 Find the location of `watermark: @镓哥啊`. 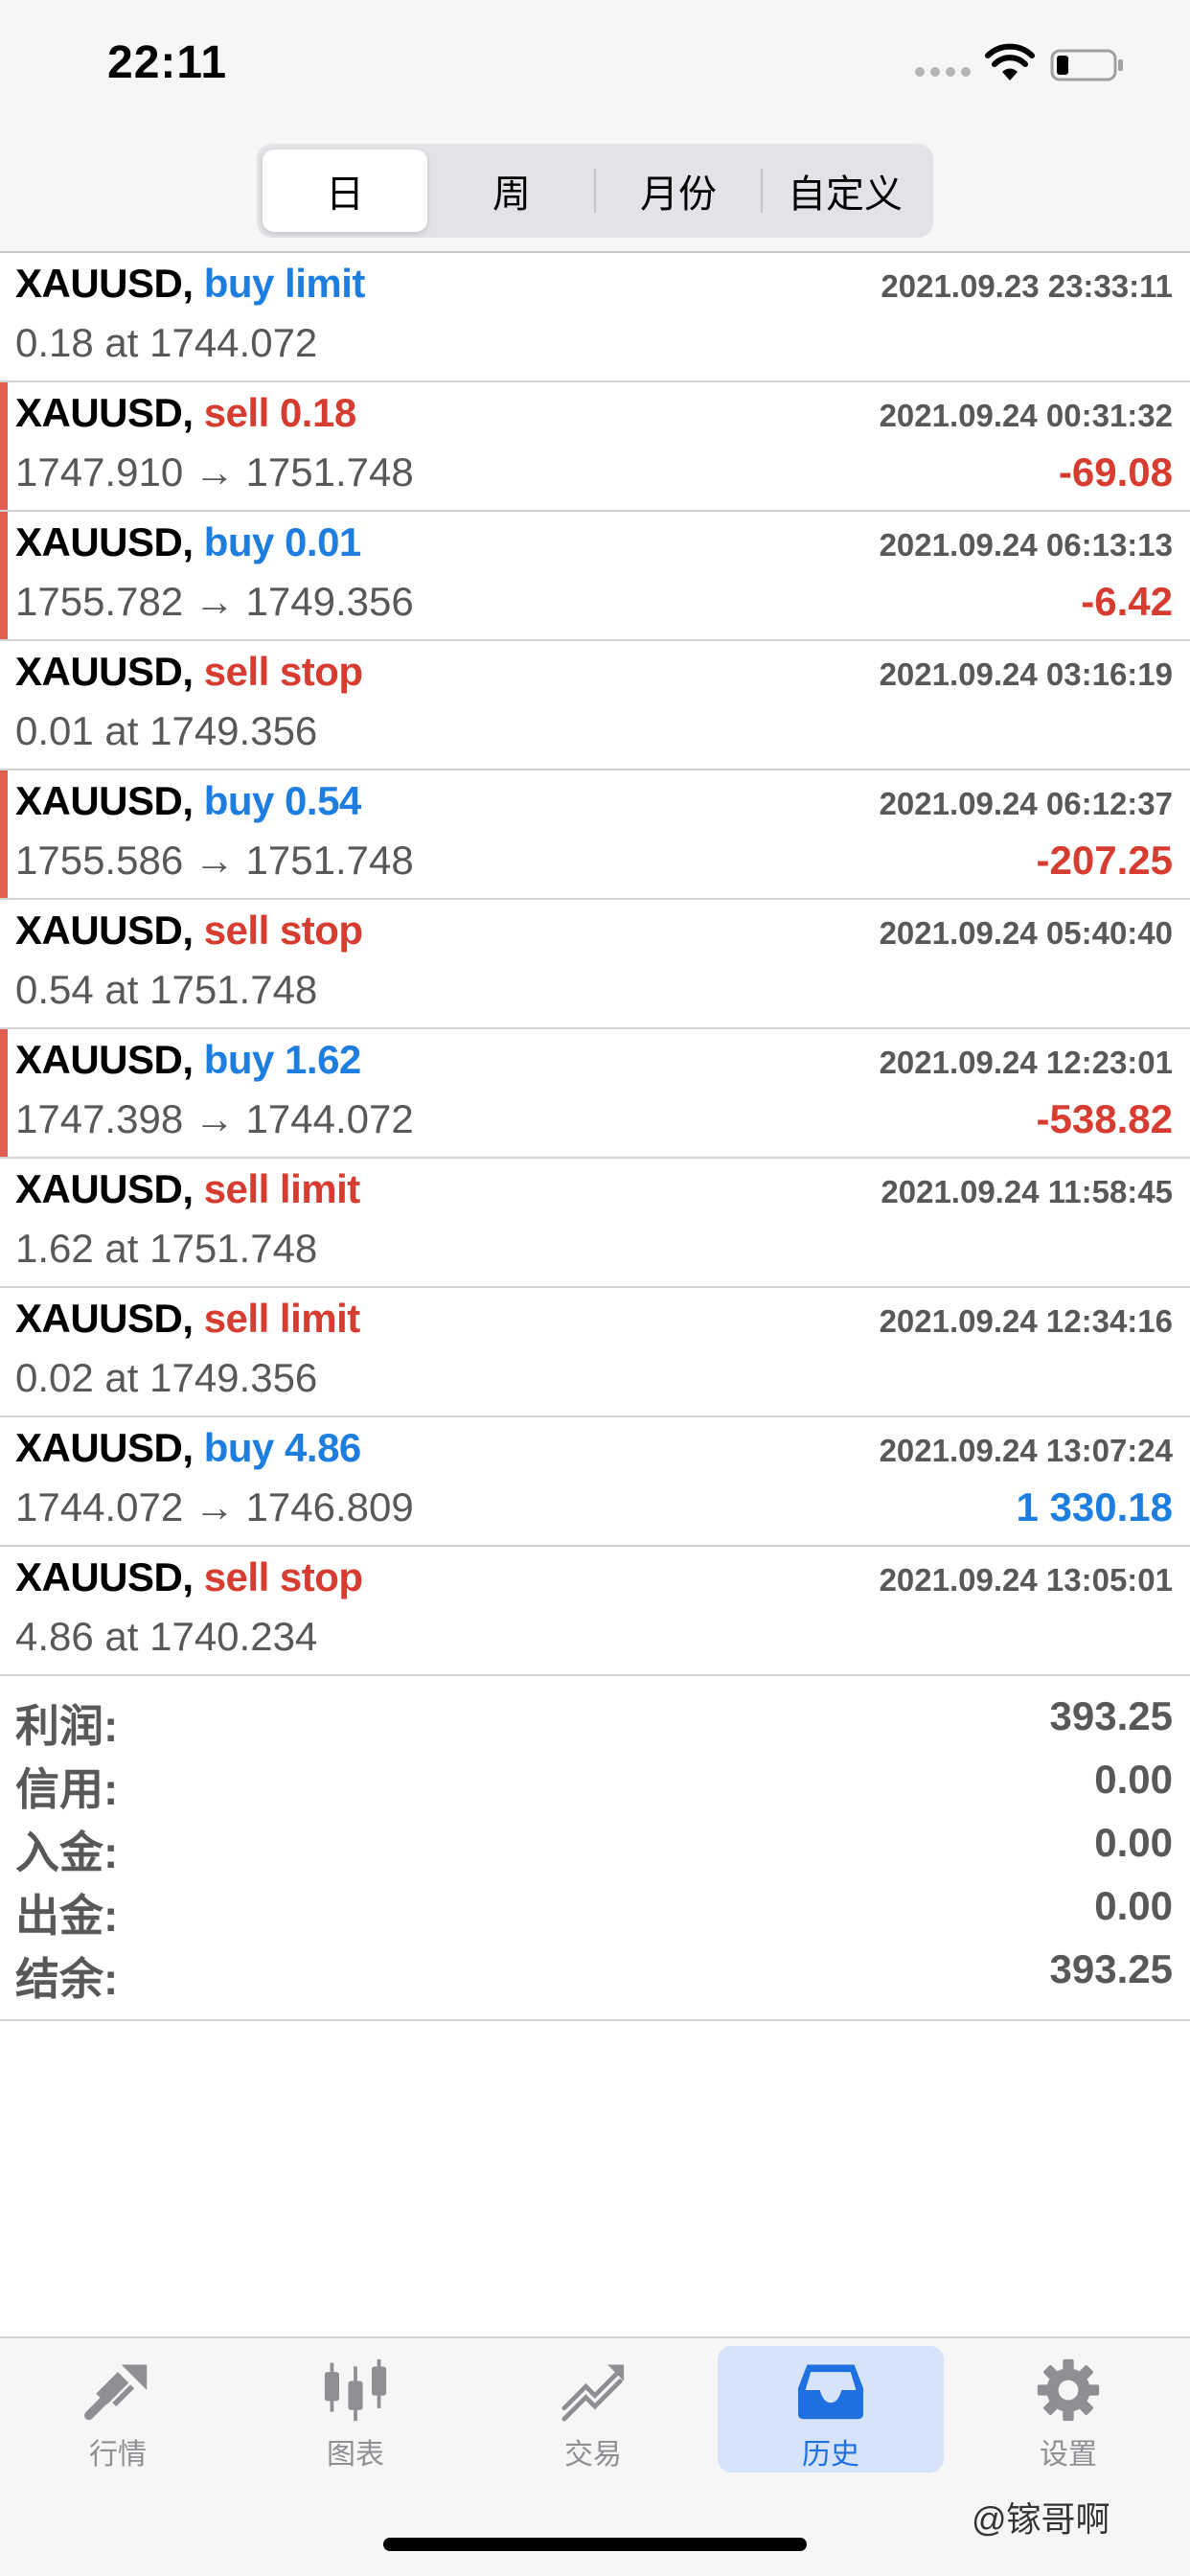

watermark: @镓哥啊 is located at coordinates (1041, 2519).